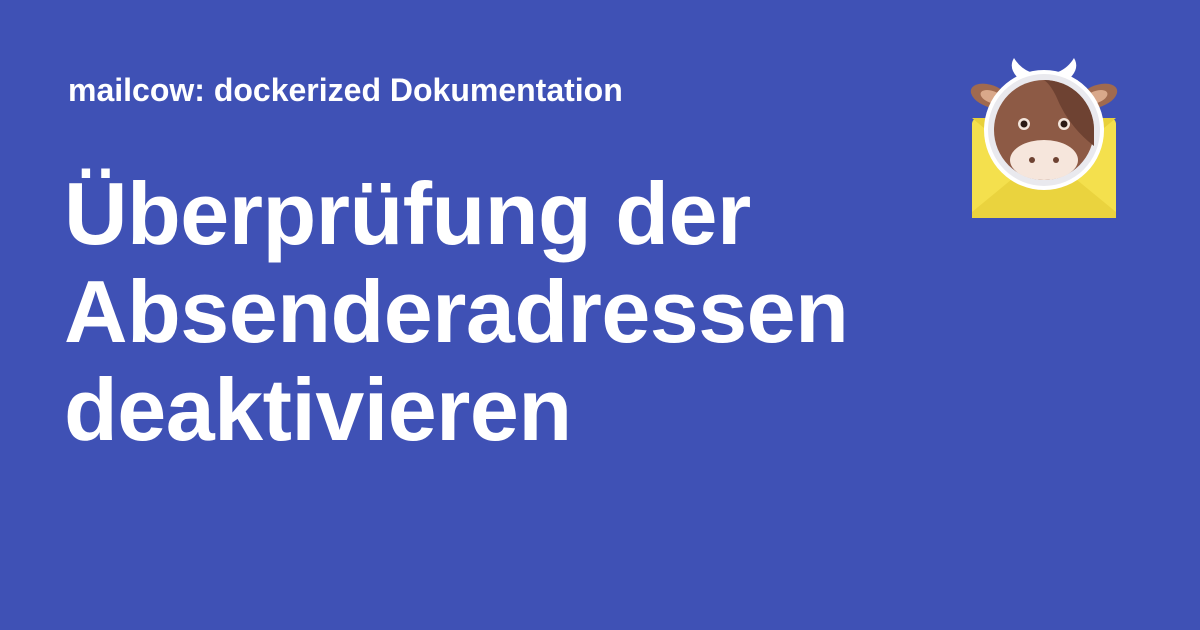 The image size is (1200, 630). What do you see at coordinates (1056, 160) in the screenshot?
I see `right-nostril` at bounding box center [1056, 160].